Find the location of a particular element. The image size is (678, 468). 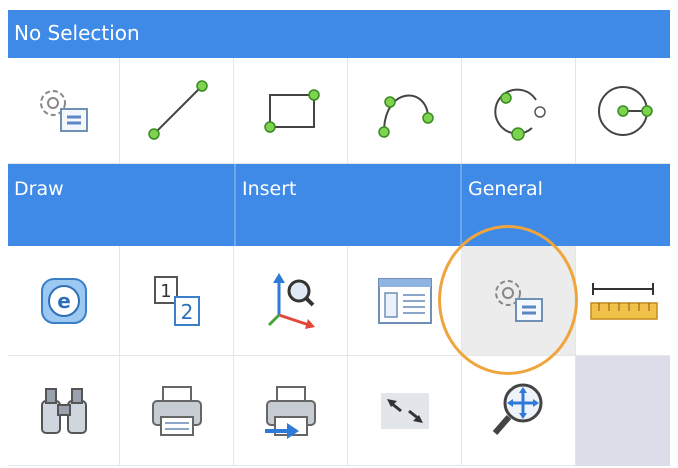

print-tool-button is located at coordinates (177, 411).